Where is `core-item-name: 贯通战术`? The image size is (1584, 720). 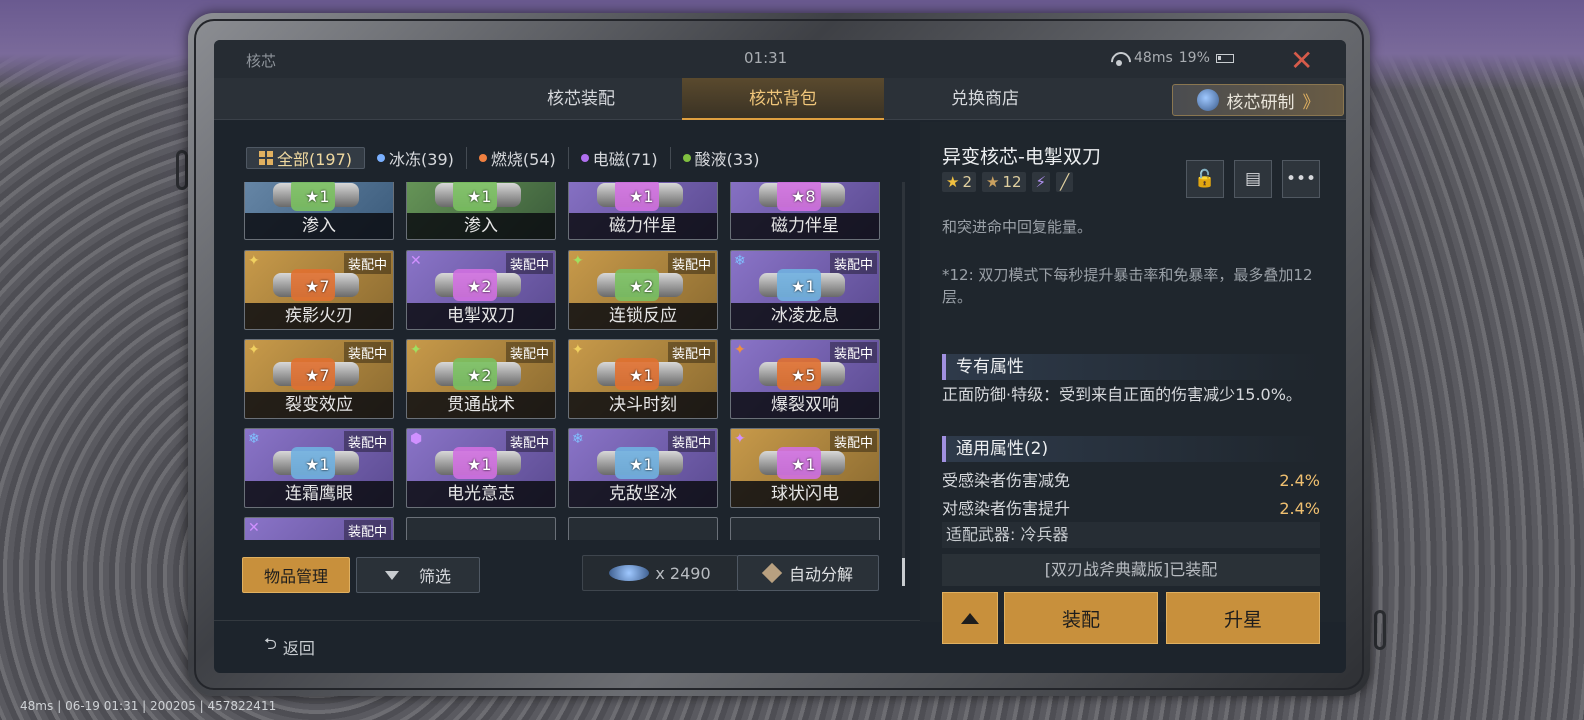 core-item-name: 贯通战术 is located at coordinates (481, 405).